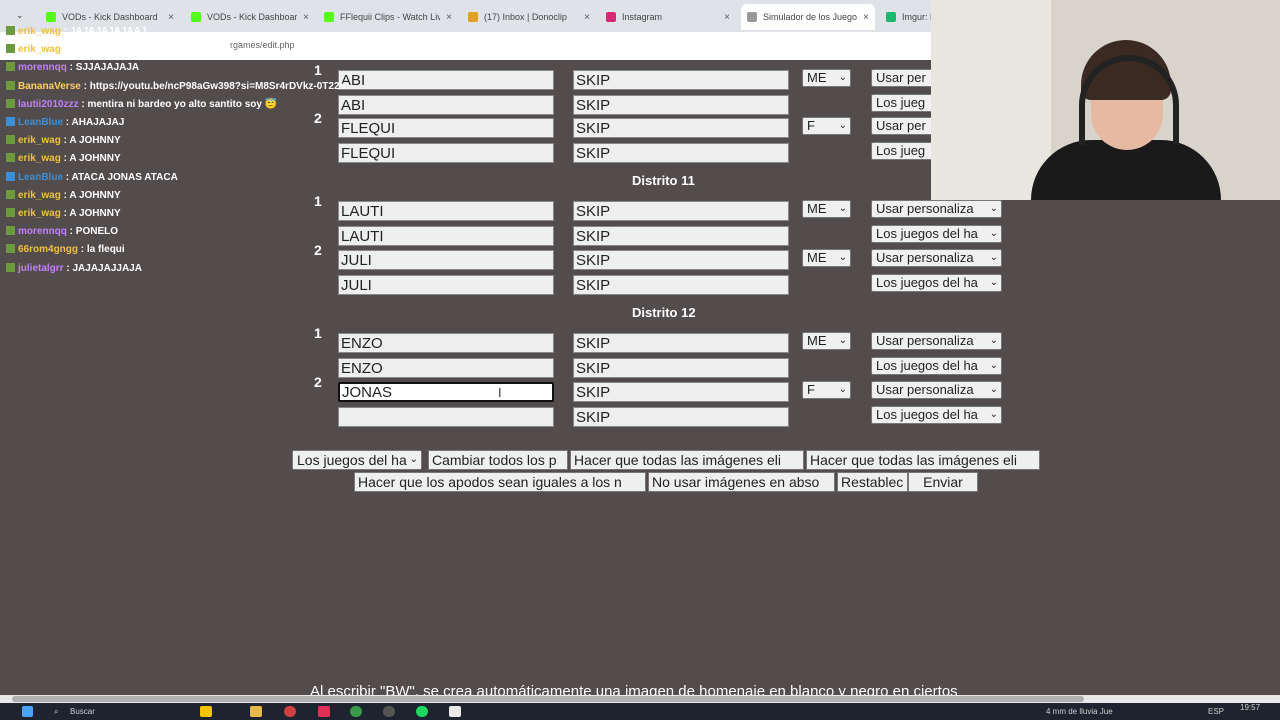 The height and width of the screenshot is (720, 1280). I want to click on scrollbar-thumb, so click(548, 699).